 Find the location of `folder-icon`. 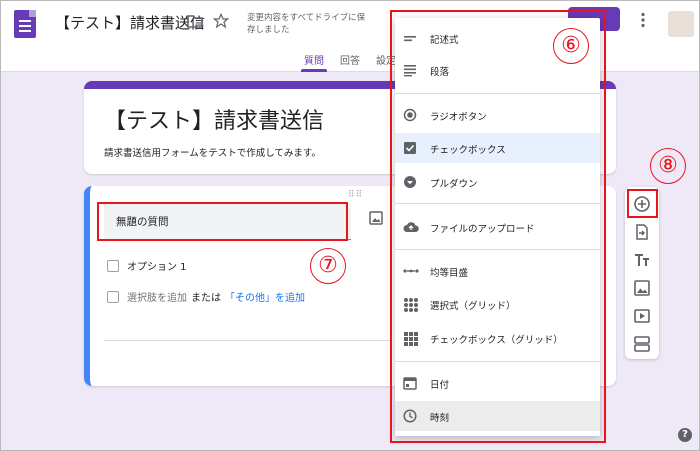

folder-icon is located at coordinates (195, 21).